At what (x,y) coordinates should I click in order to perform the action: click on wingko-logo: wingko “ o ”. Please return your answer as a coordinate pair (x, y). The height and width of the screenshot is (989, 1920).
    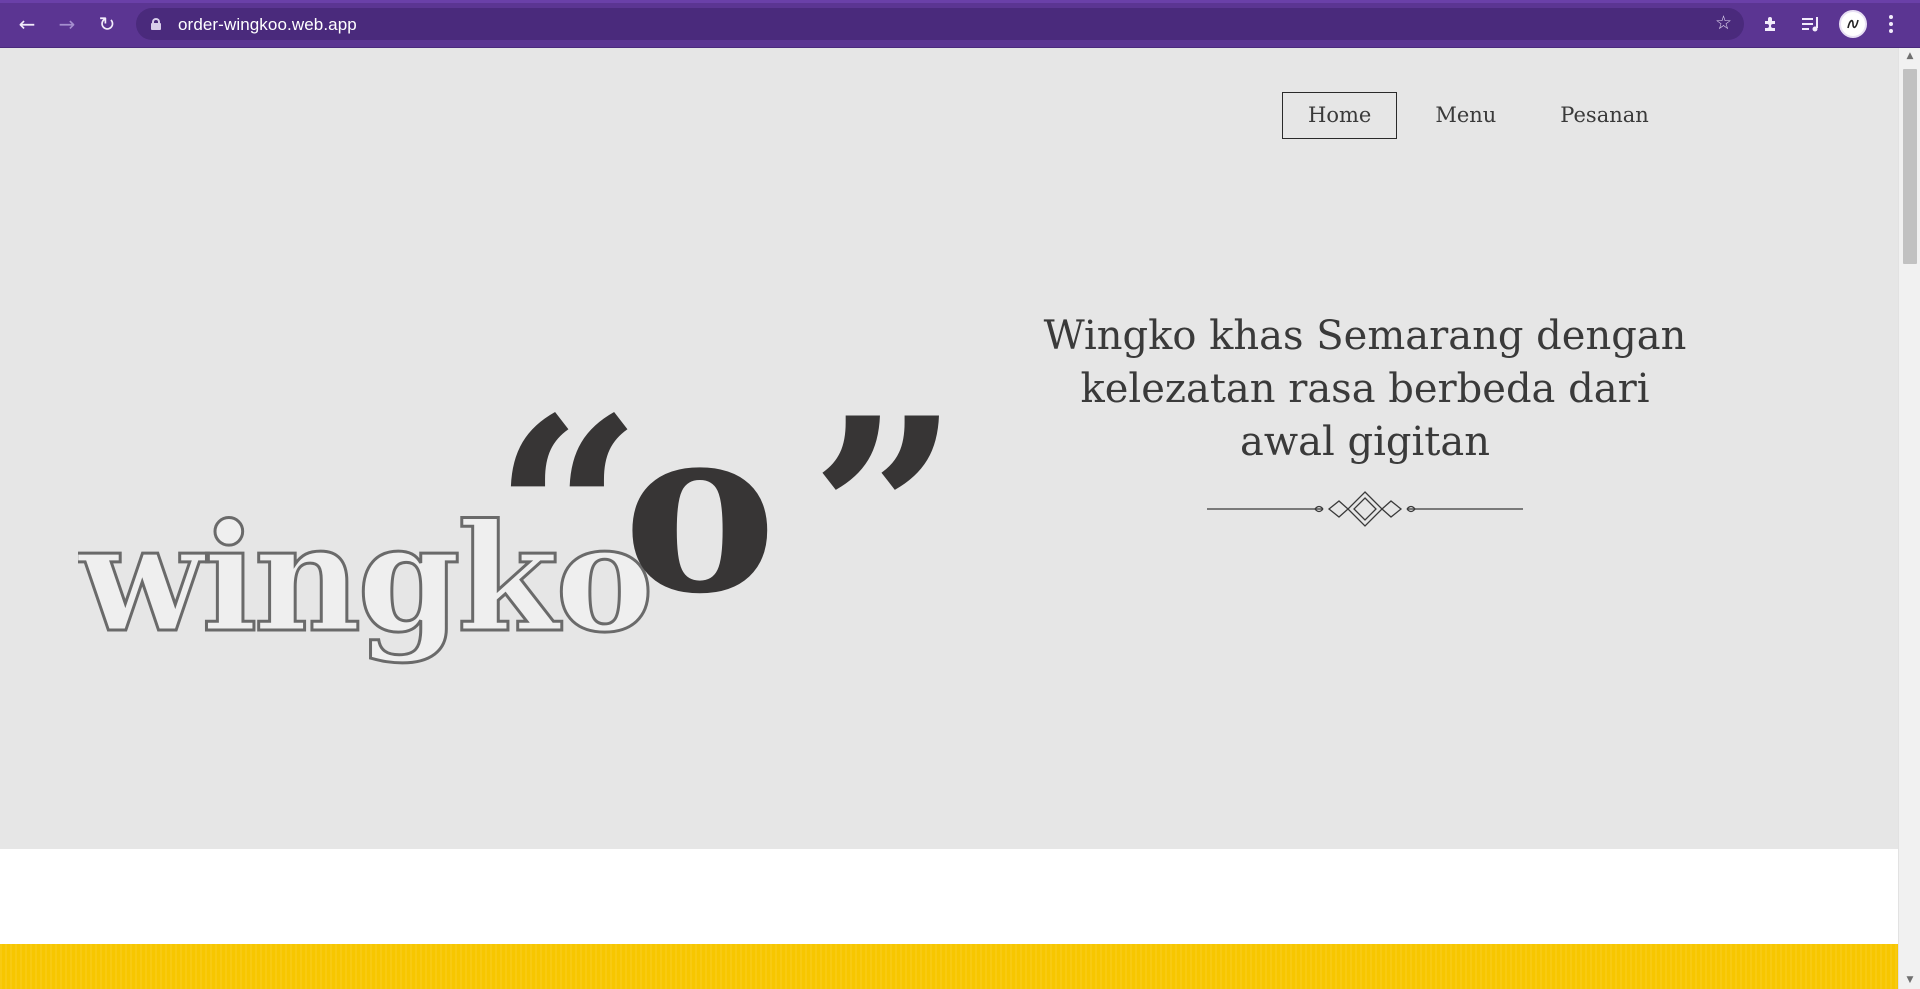
    Looking at the image, I should click on (519, 521).